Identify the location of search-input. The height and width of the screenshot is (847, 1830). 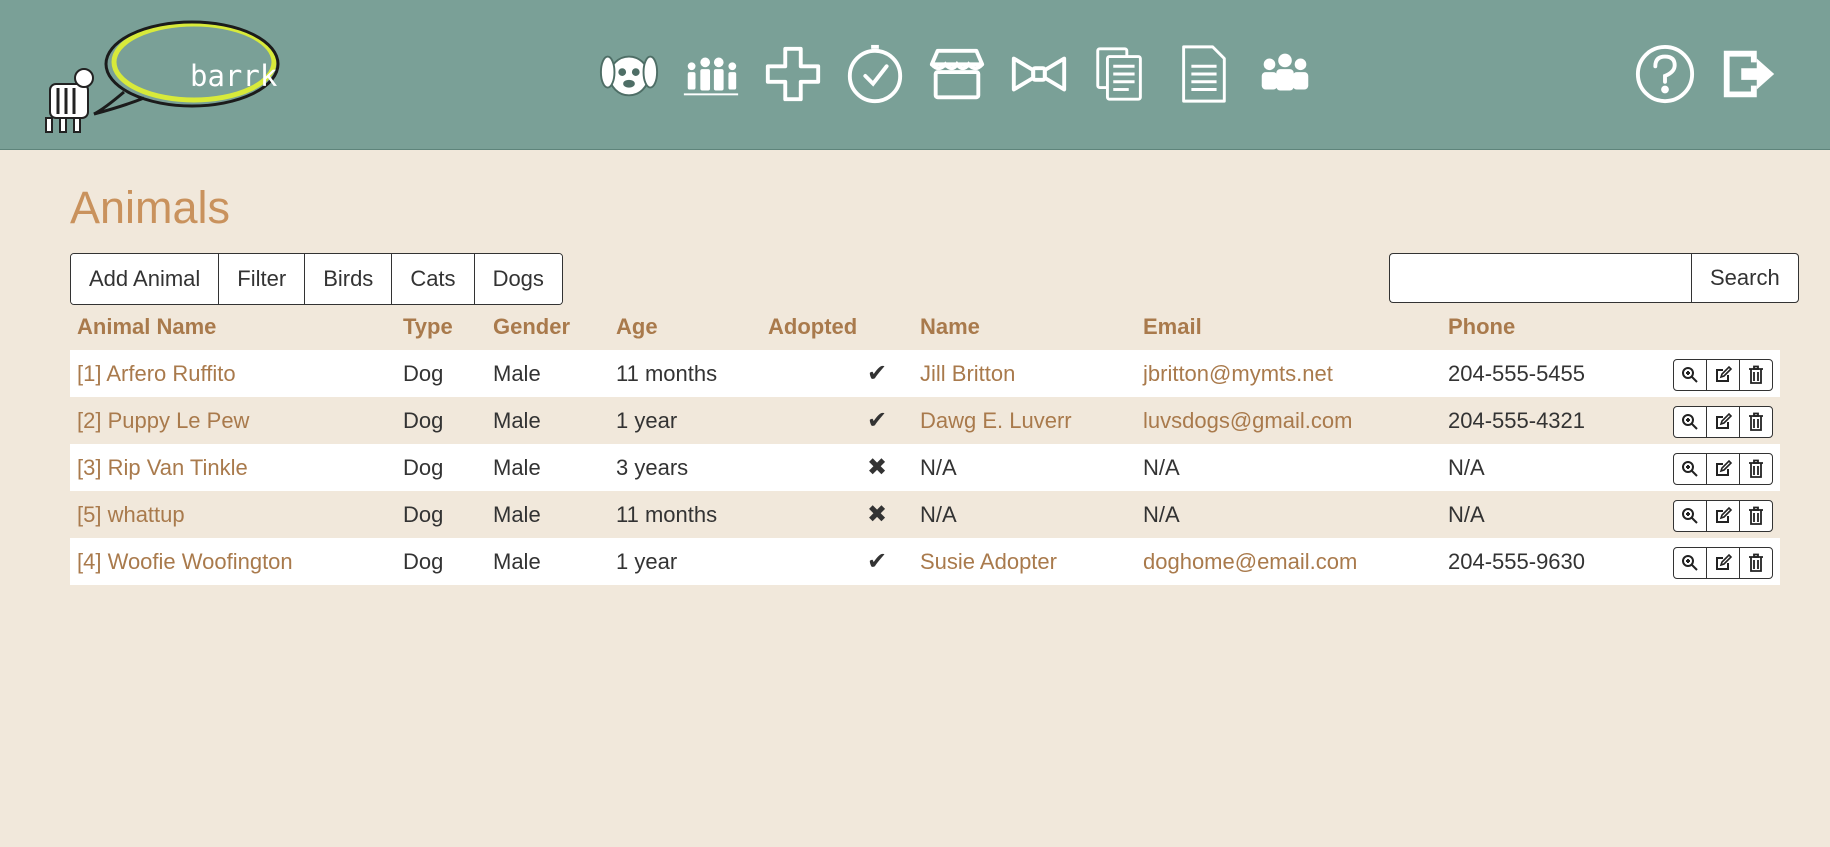
(1540, 278).